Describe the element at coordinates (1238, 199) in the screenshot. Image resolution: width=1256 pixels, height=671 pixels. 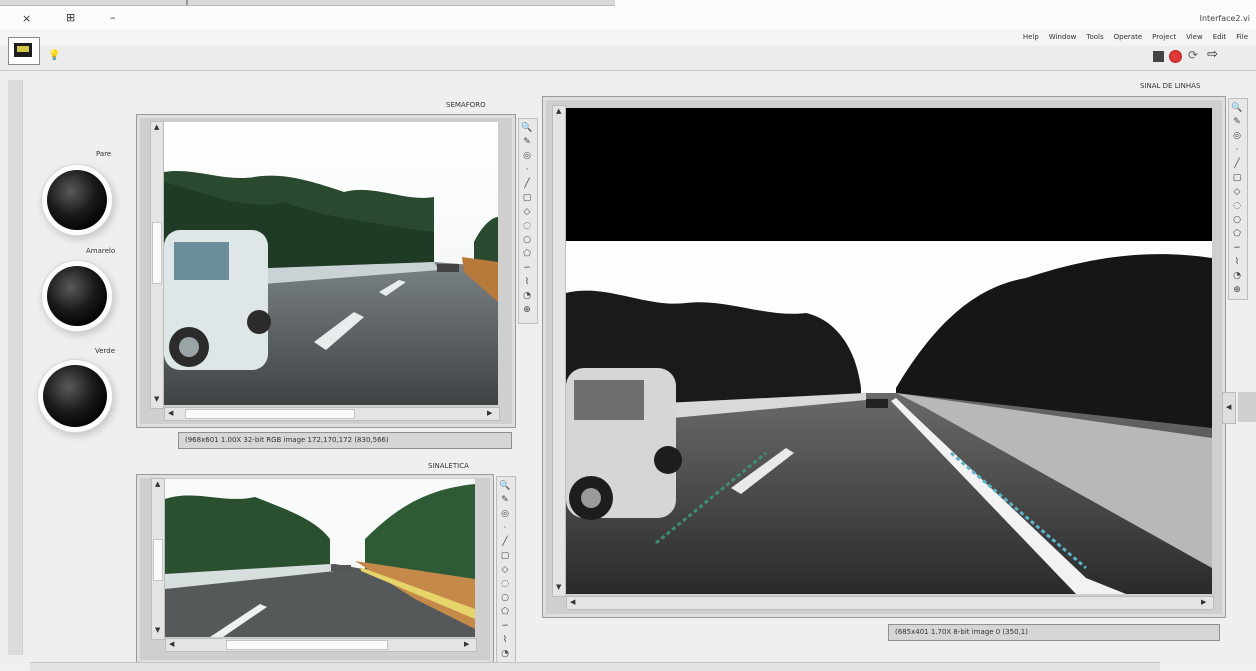
I see `linhas-tool-palette: 🔍 ✎ ◎ · ╱ ▢ ◇ ◌ ○ ⬠ ∽ ⌇ ◔ ⊕` at that location.